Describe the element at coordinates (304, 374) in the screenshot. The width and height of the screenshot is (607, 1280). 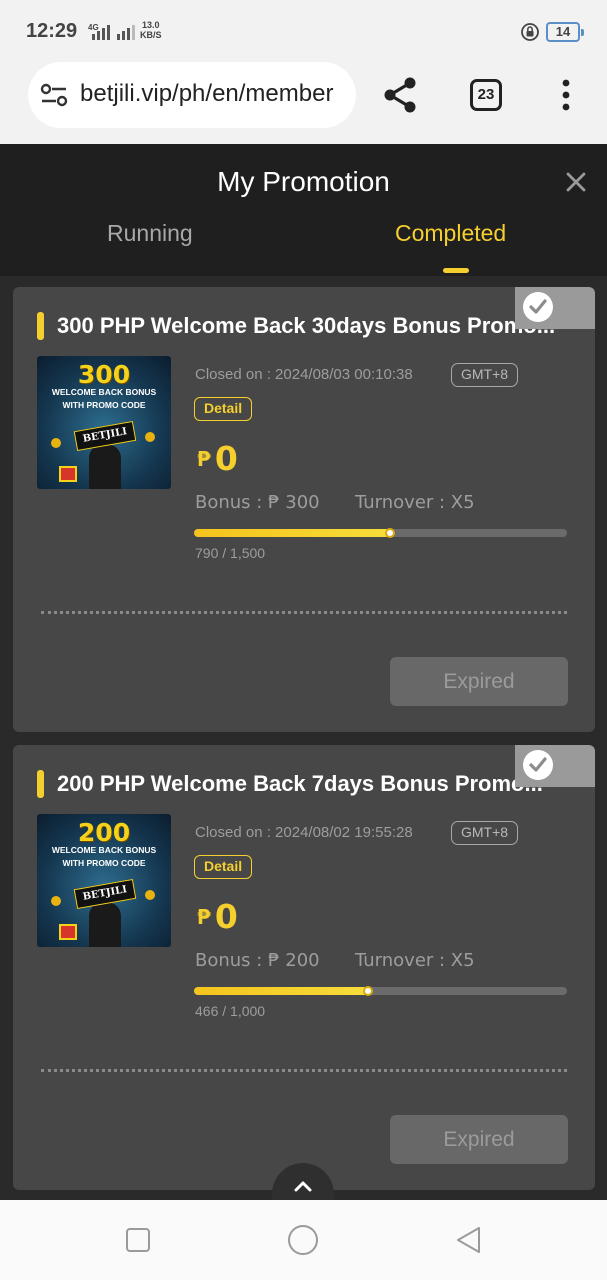
I see `closed-on-date: Closed on : 2024/08/03 00:10:38` at that location.